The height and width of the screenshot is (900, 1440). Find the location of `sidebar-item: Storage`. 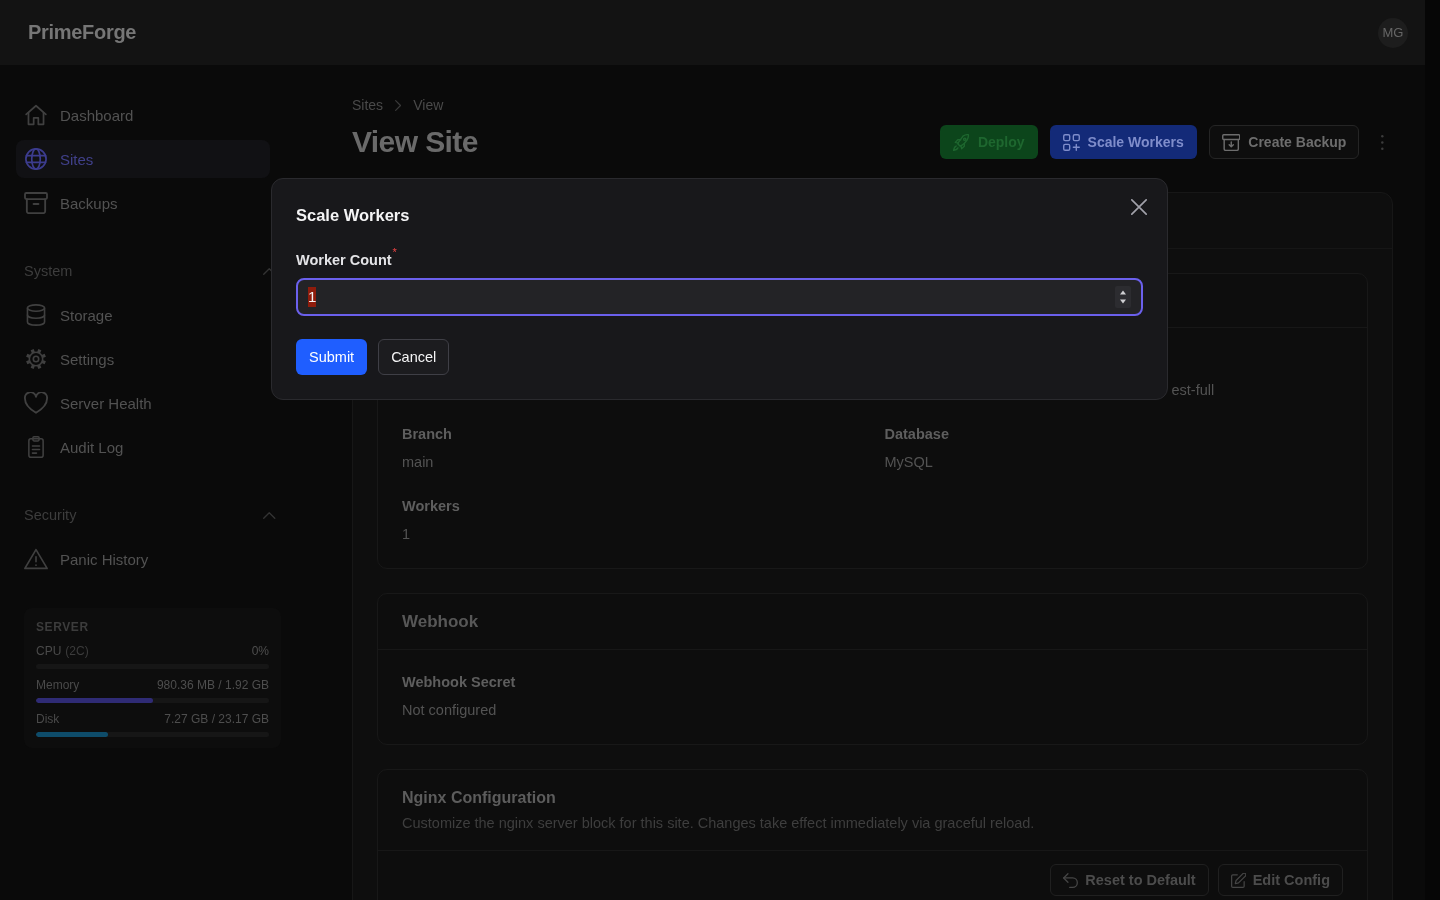

sidebar-item: Storage is located at coordinates (143, 315).